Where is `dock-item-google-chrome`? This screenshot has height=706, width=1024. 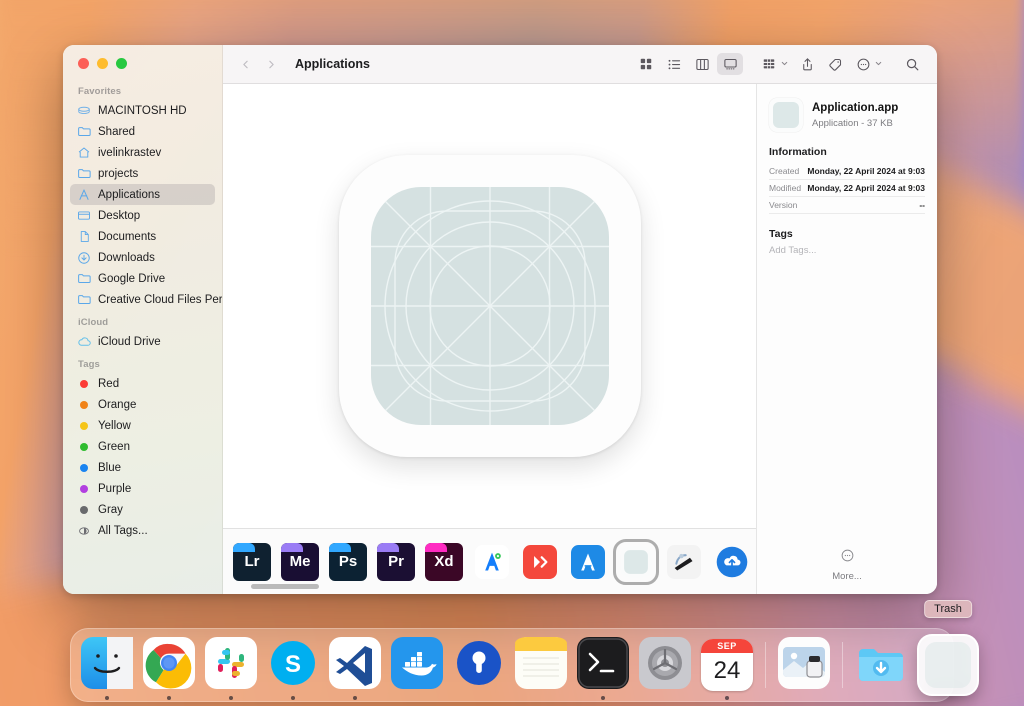 dock-item-google-chrome is located at coordinates (169, 668).